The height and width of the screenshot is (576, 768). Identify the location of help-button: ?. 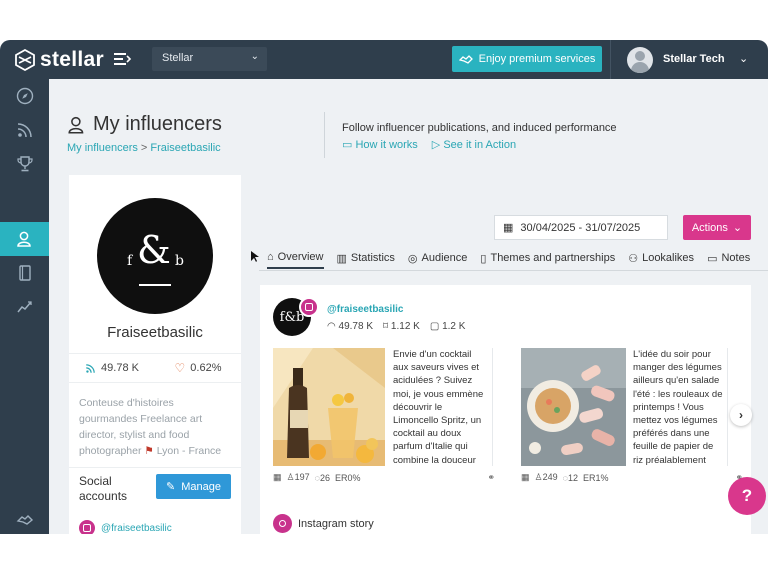
(747, 496).